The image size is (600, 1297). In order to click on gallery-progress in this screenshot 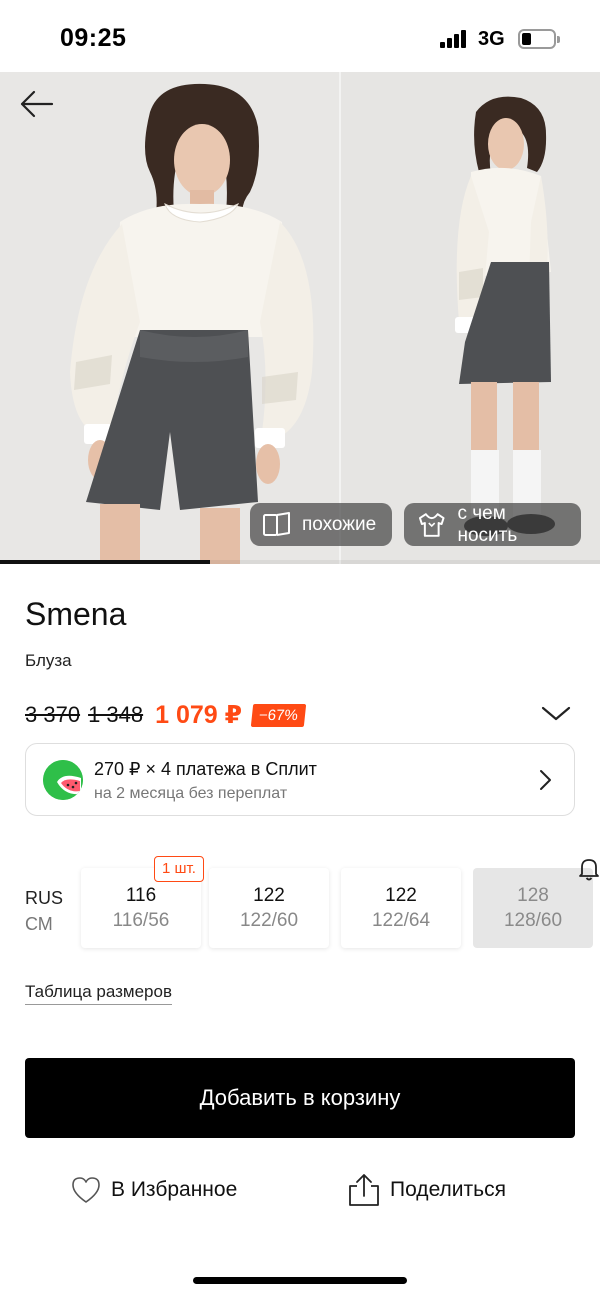, I will do `click(300, 562)`.